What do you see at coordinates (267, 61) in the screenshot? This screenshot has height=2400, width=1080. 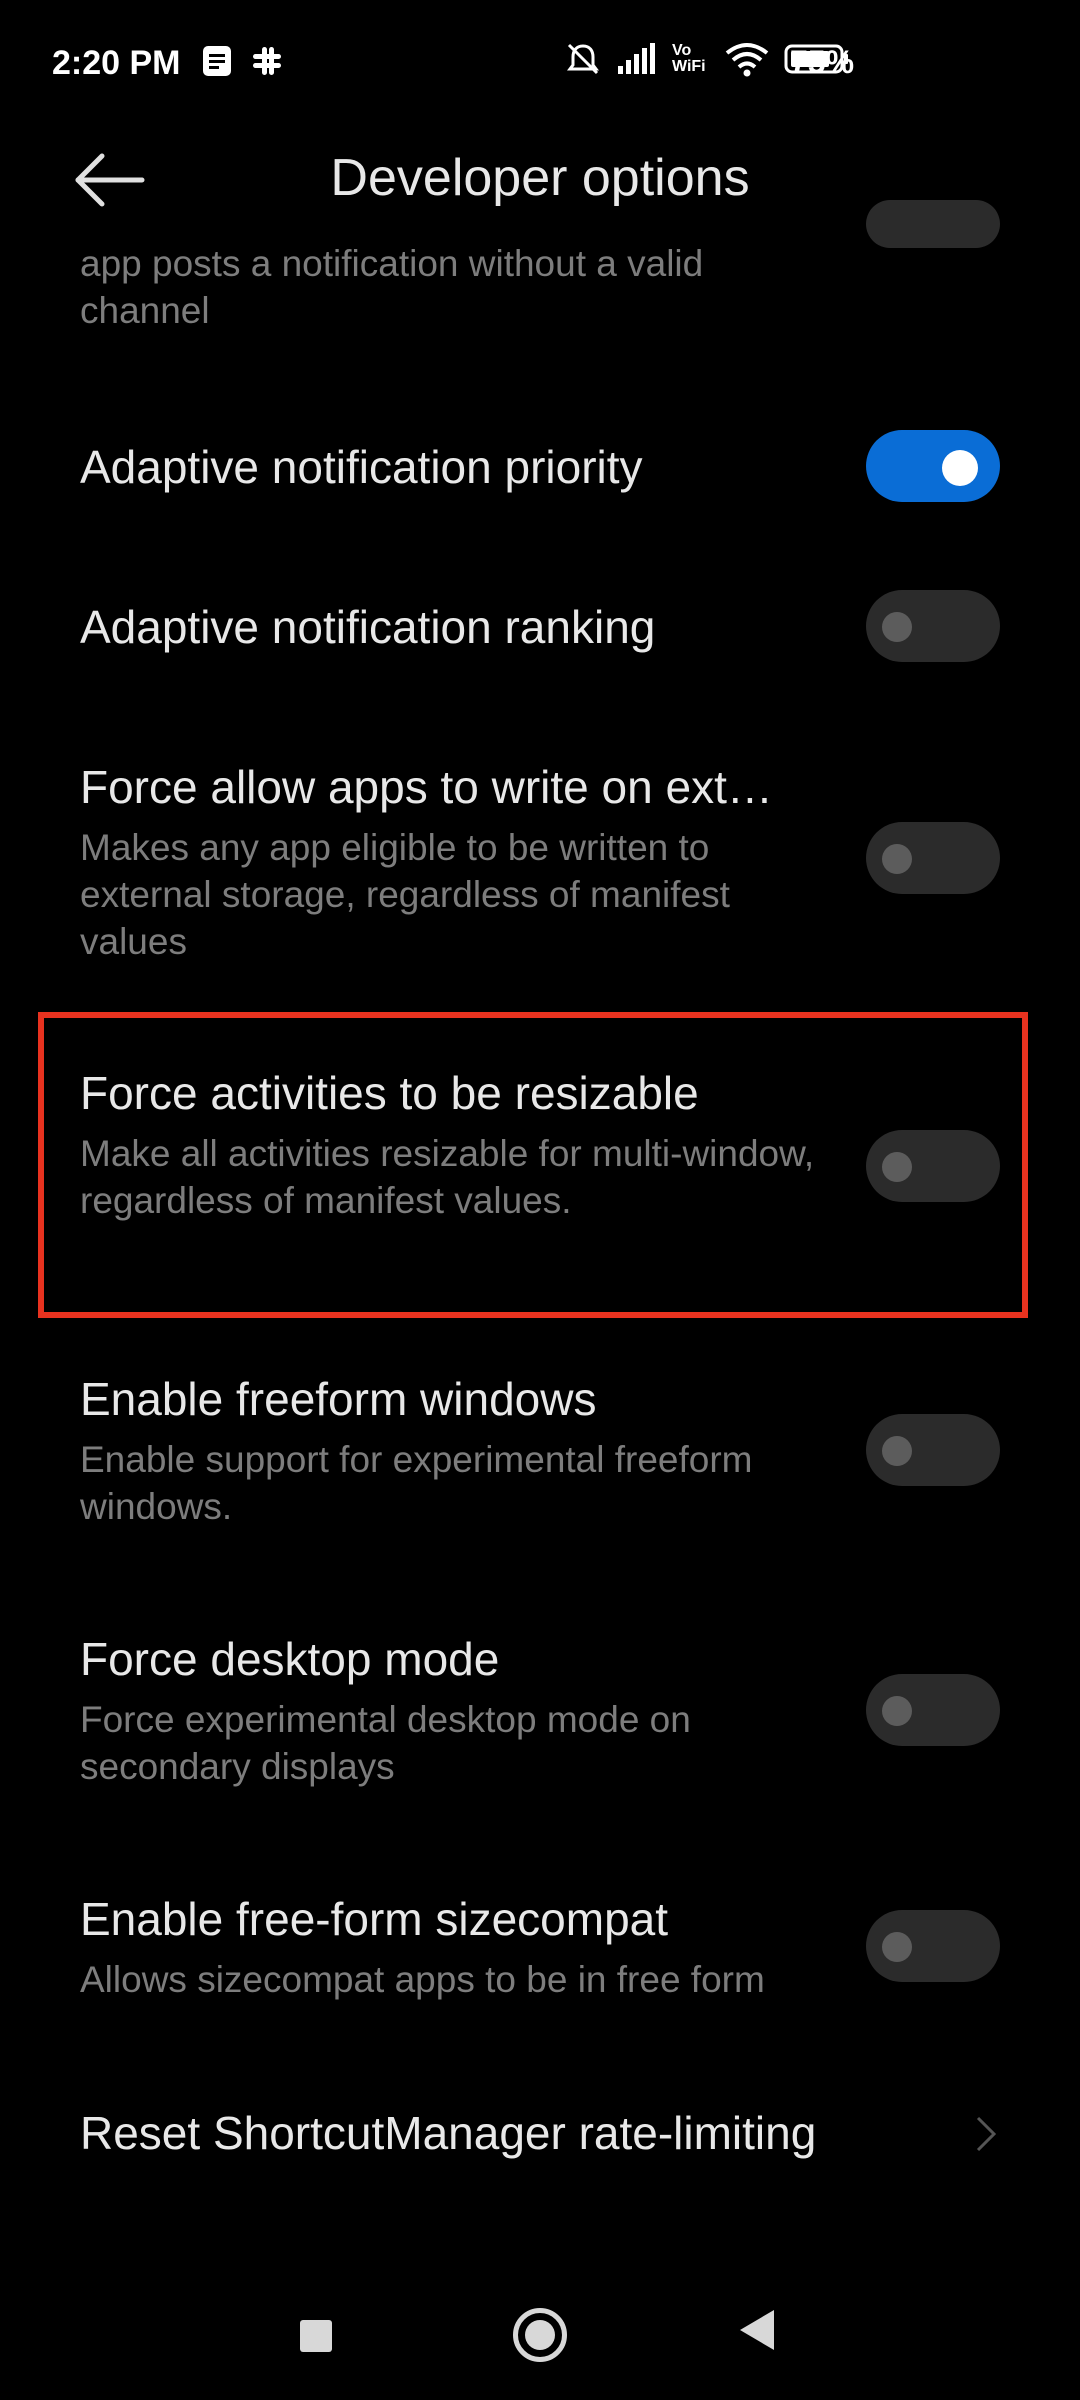 I see `slack-icon` at bounding box center [267, 61].